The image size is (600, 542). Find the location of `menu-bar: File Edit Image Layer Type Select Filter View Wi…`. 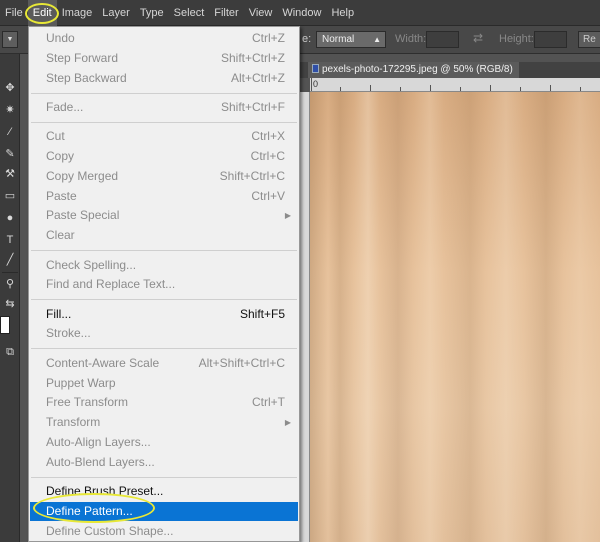

menu-bar: File Edit Image Layer Type Select Filter View Wi… is located at coordinates (300, 13).